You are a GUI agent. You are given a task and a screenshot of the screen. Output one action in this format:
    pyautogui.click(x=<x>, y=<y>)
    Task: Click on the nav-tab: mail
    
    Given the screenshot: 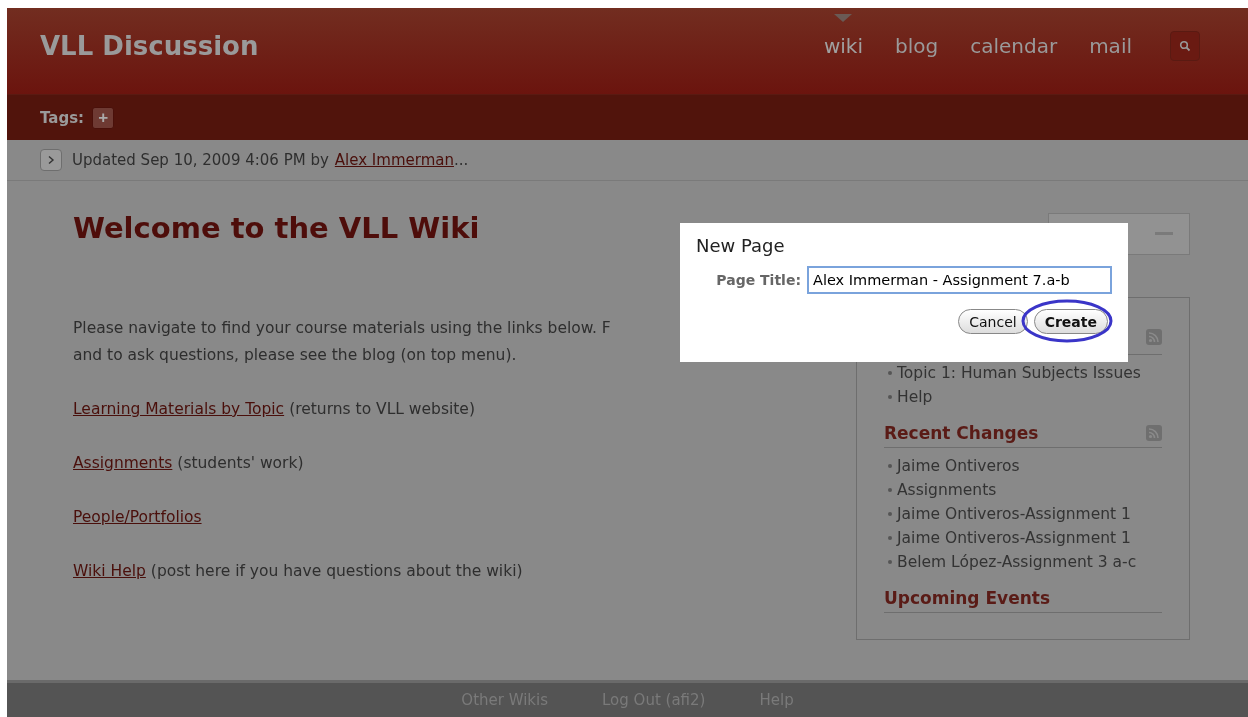 What is the action you would take?
    pyautogui.click(x=1110, y=46)
    